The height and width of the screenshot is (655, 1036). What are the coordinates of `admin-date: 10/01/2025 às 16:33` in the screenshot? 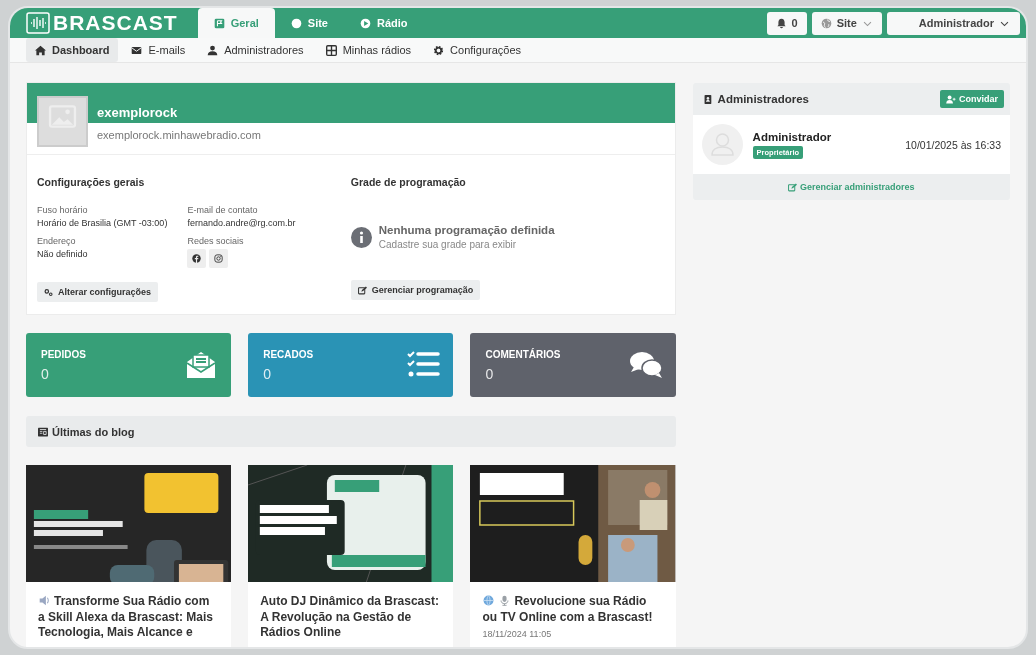 It's located at (953, 144).